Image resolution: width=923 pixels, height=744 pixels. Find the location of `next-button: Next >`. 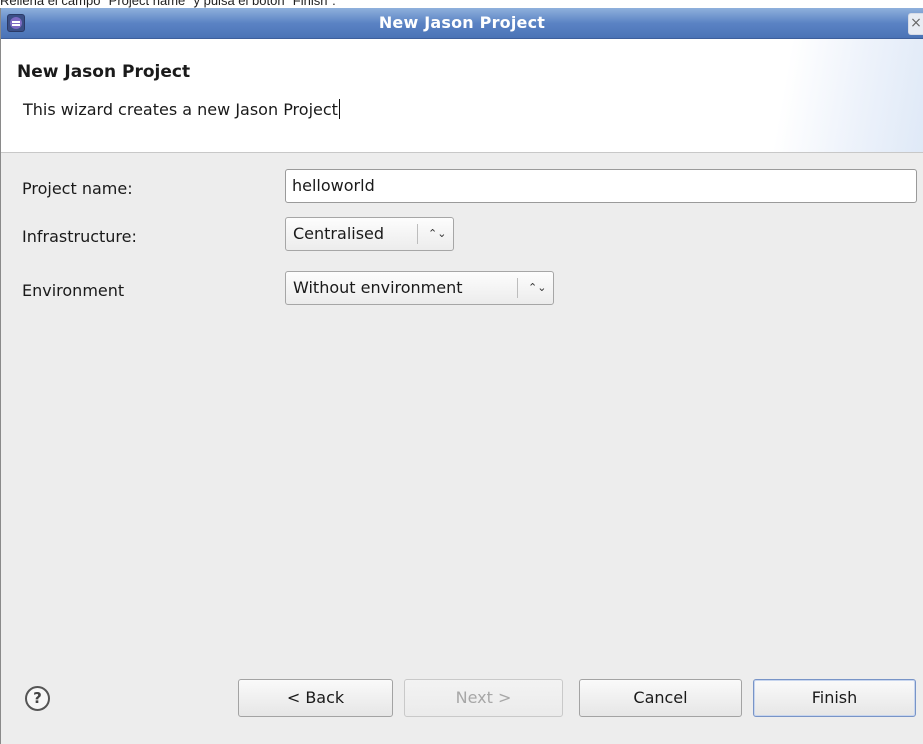

next-button: Next > is located at coordinates (483, 698).